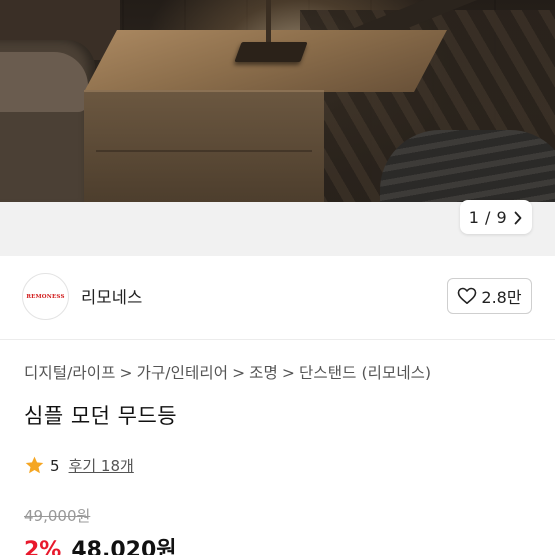 This screenshot has width=555, height=555. What do you see at coordinates (271, 52) in the screenshot?
I see `photo-lamp-base` at bounding box center [271, 52].